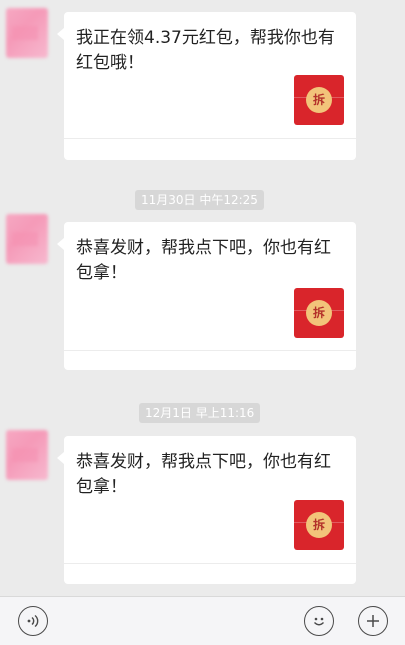 The width and height of the screenshot is (405, 645). What do you see at coordinates (175, 621) in the screenshot?
I see `message-input` at bounding box center [175, 621].